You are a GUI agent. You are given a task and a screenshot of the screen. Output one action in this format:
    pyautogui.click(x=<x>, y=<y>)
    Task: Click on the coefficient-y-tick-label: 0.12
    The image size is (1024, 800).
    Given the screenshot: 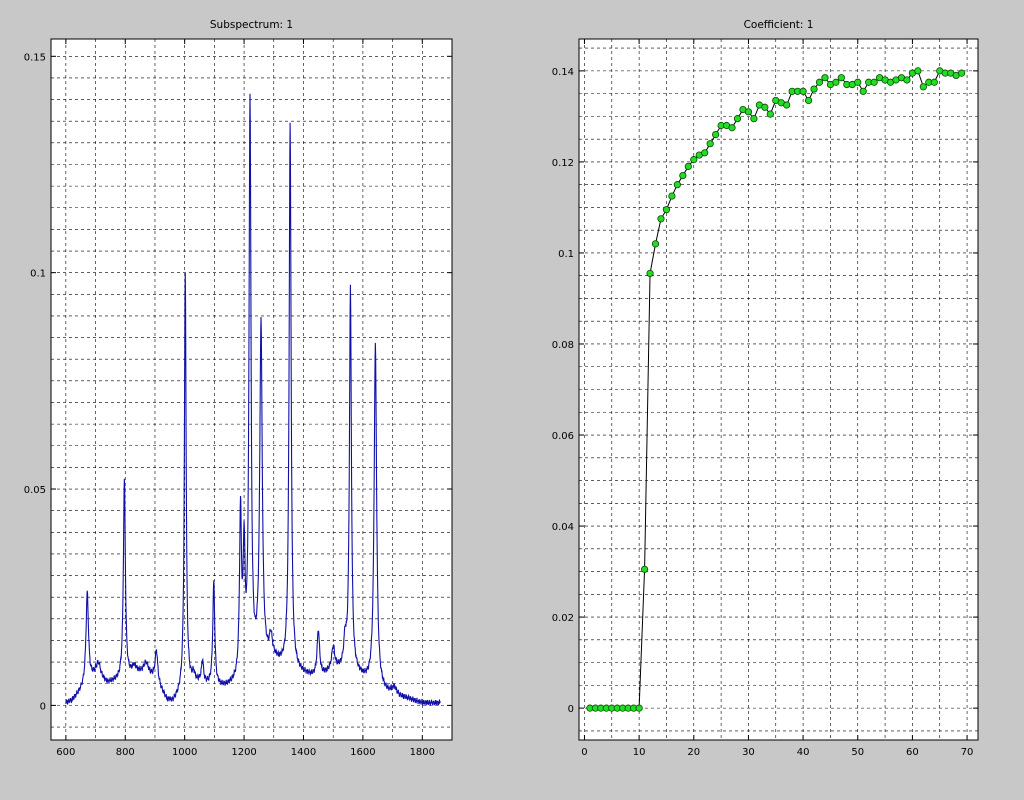 What is the action you would take?
    pyautogui.click(x=563, y=163)
    